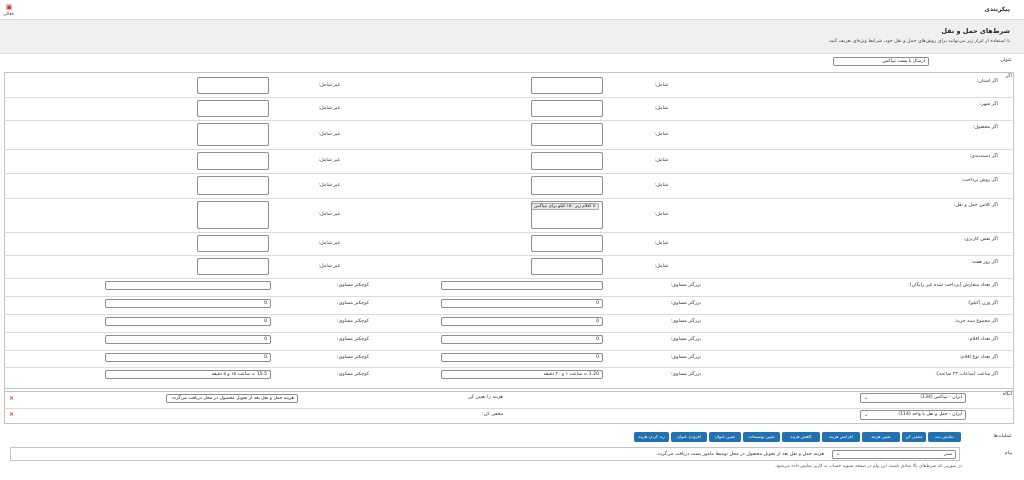  What do you see at coordinates (988, 104) in the screenshot?
I see `condition-label: اگر شهر:` at bounding box center [988, 104].